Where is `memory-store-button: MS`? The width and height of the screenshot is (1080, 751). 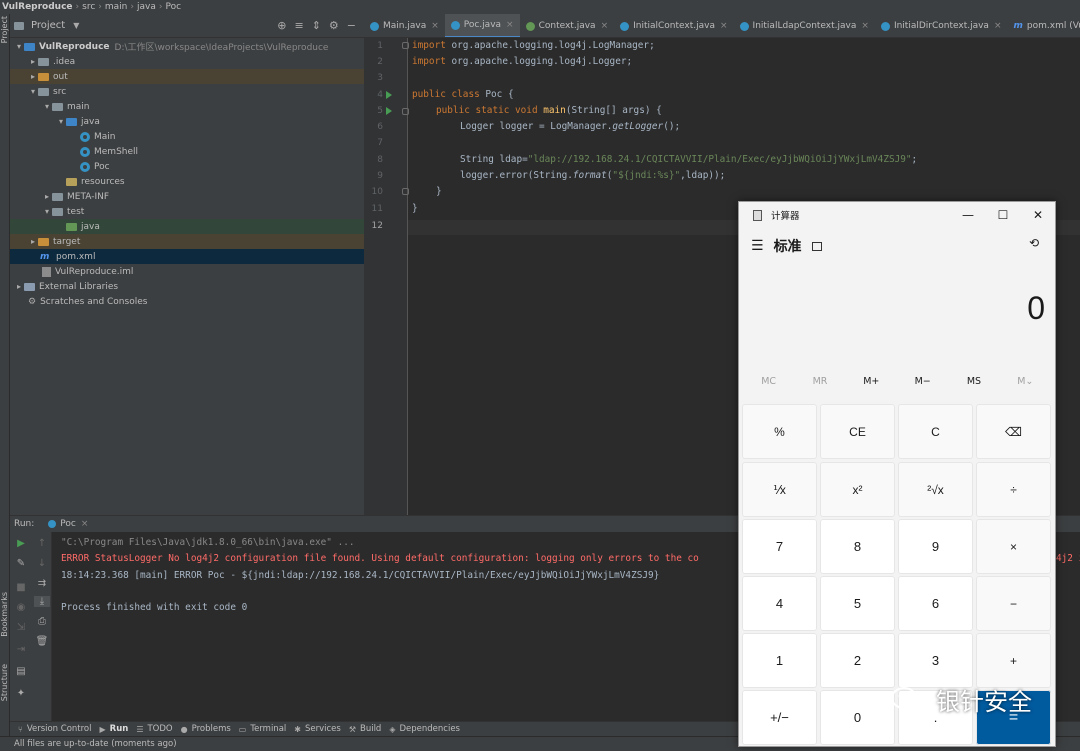 memory-store-button: MS is located at coordinates (973, 385).